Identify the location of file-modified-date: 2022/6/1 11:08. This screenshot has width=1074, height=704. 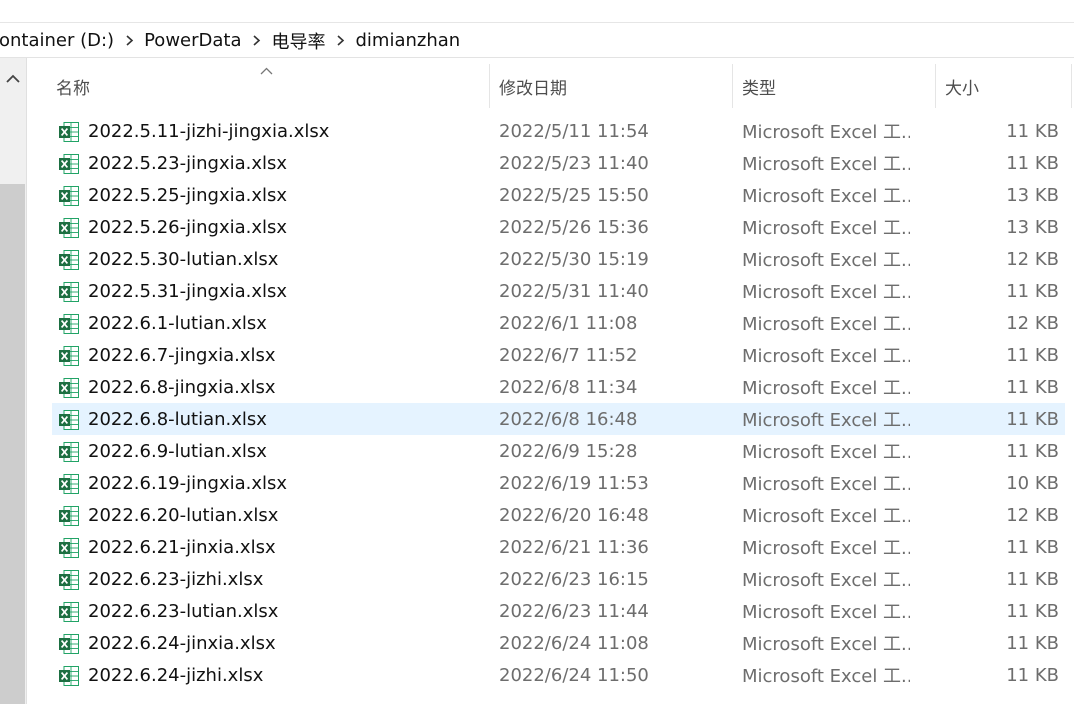
(568, 323).